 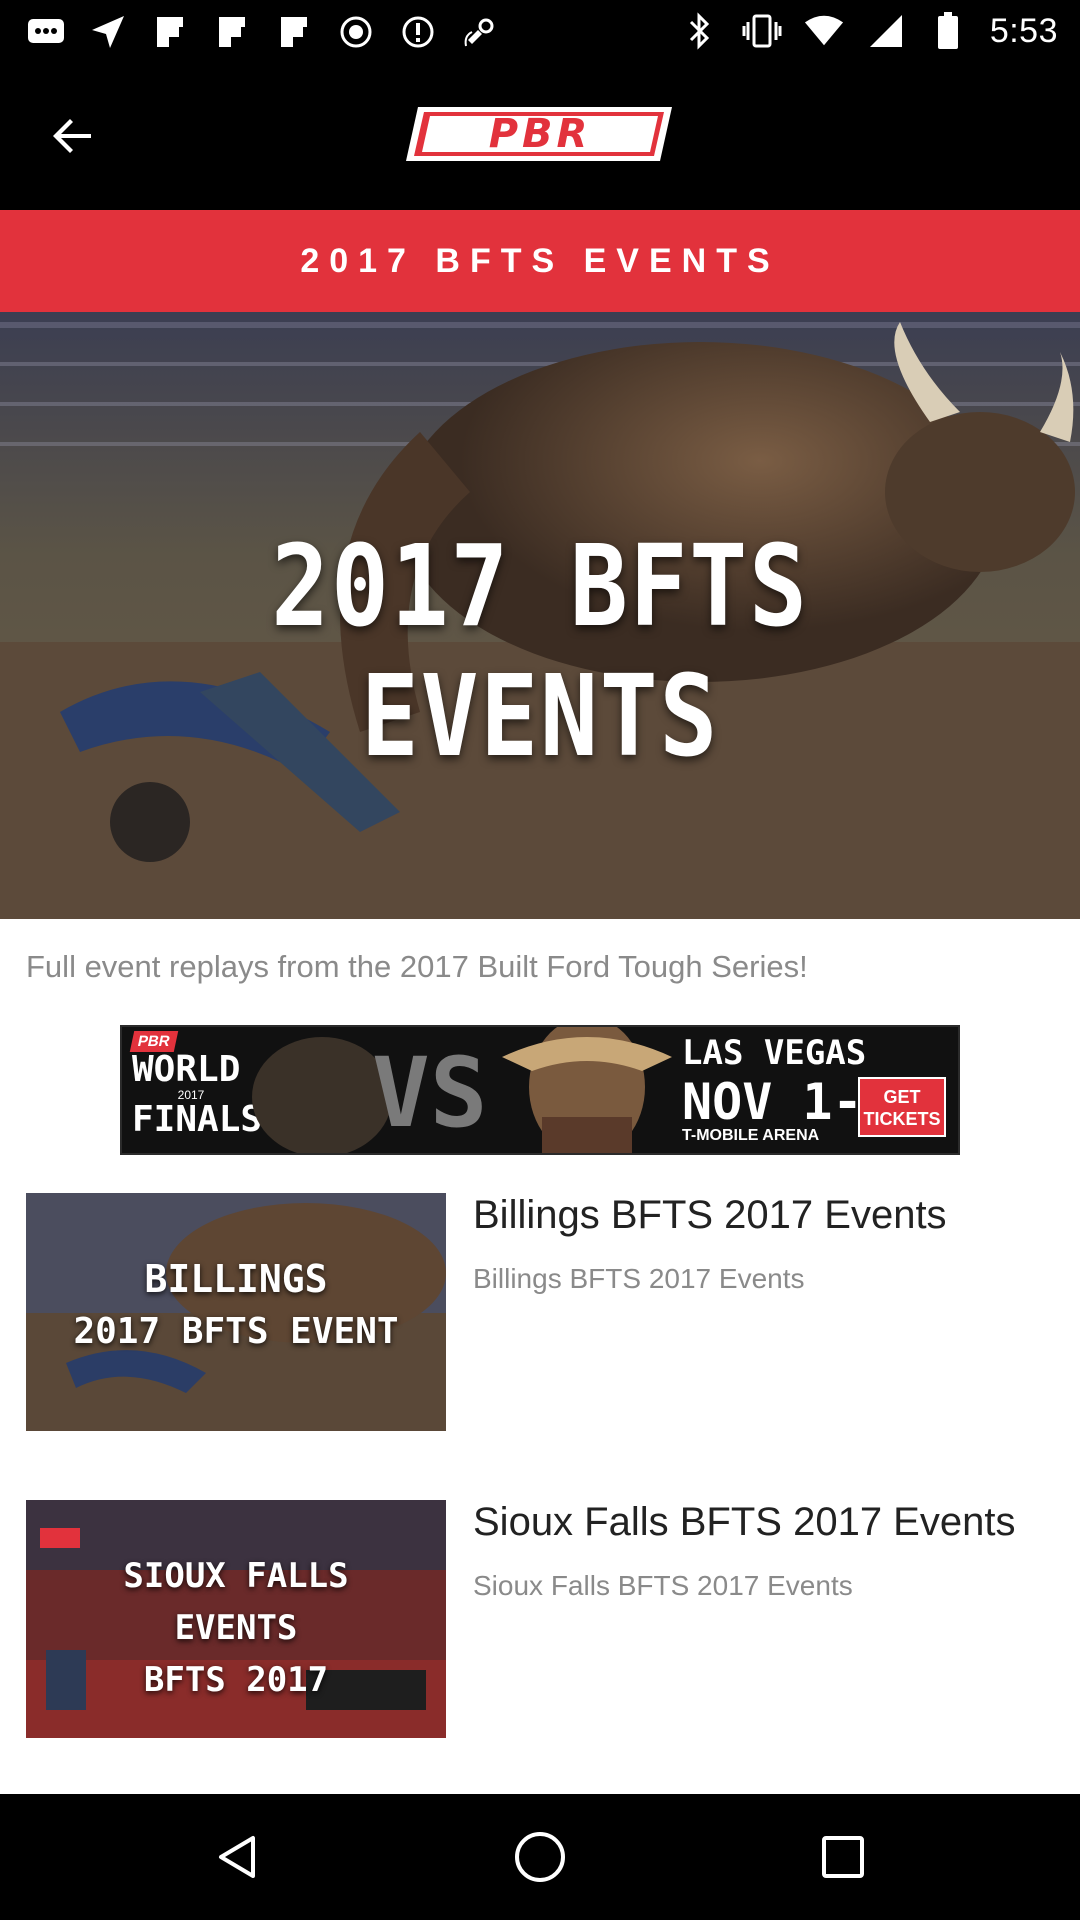 I want to click on notification-icons, so click(x=263, y=32).